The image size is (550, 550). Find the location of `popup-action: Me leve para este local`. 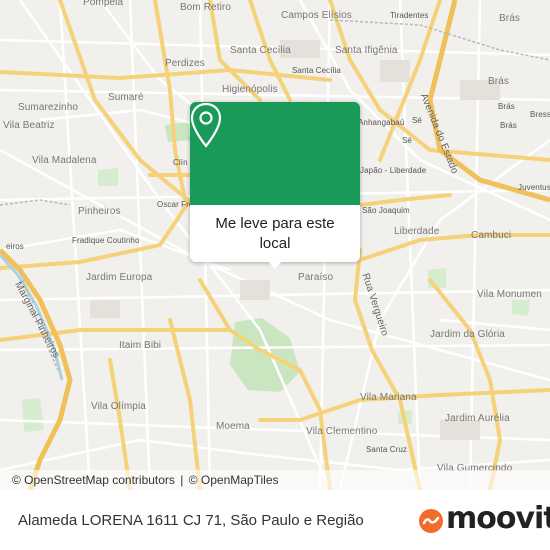

popup-action: Me leve para este local is located at coordinates (275, 233).